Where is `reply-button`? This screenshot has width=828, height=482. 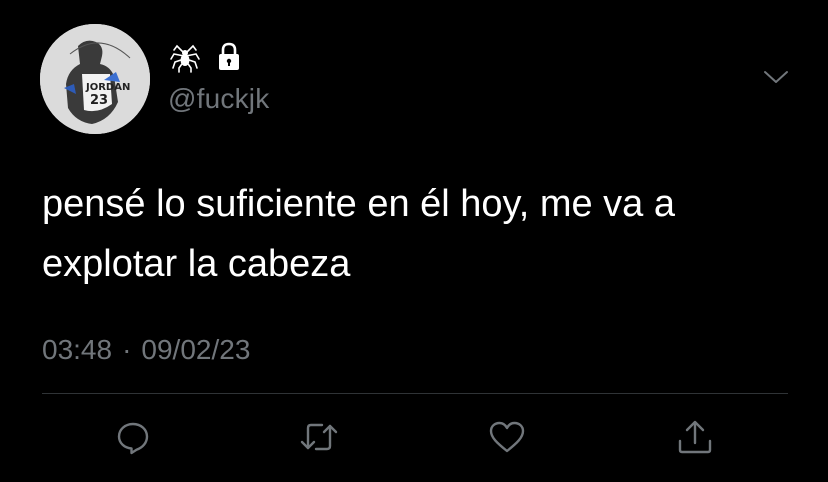 reply-button is located at coordinates (133, 437).